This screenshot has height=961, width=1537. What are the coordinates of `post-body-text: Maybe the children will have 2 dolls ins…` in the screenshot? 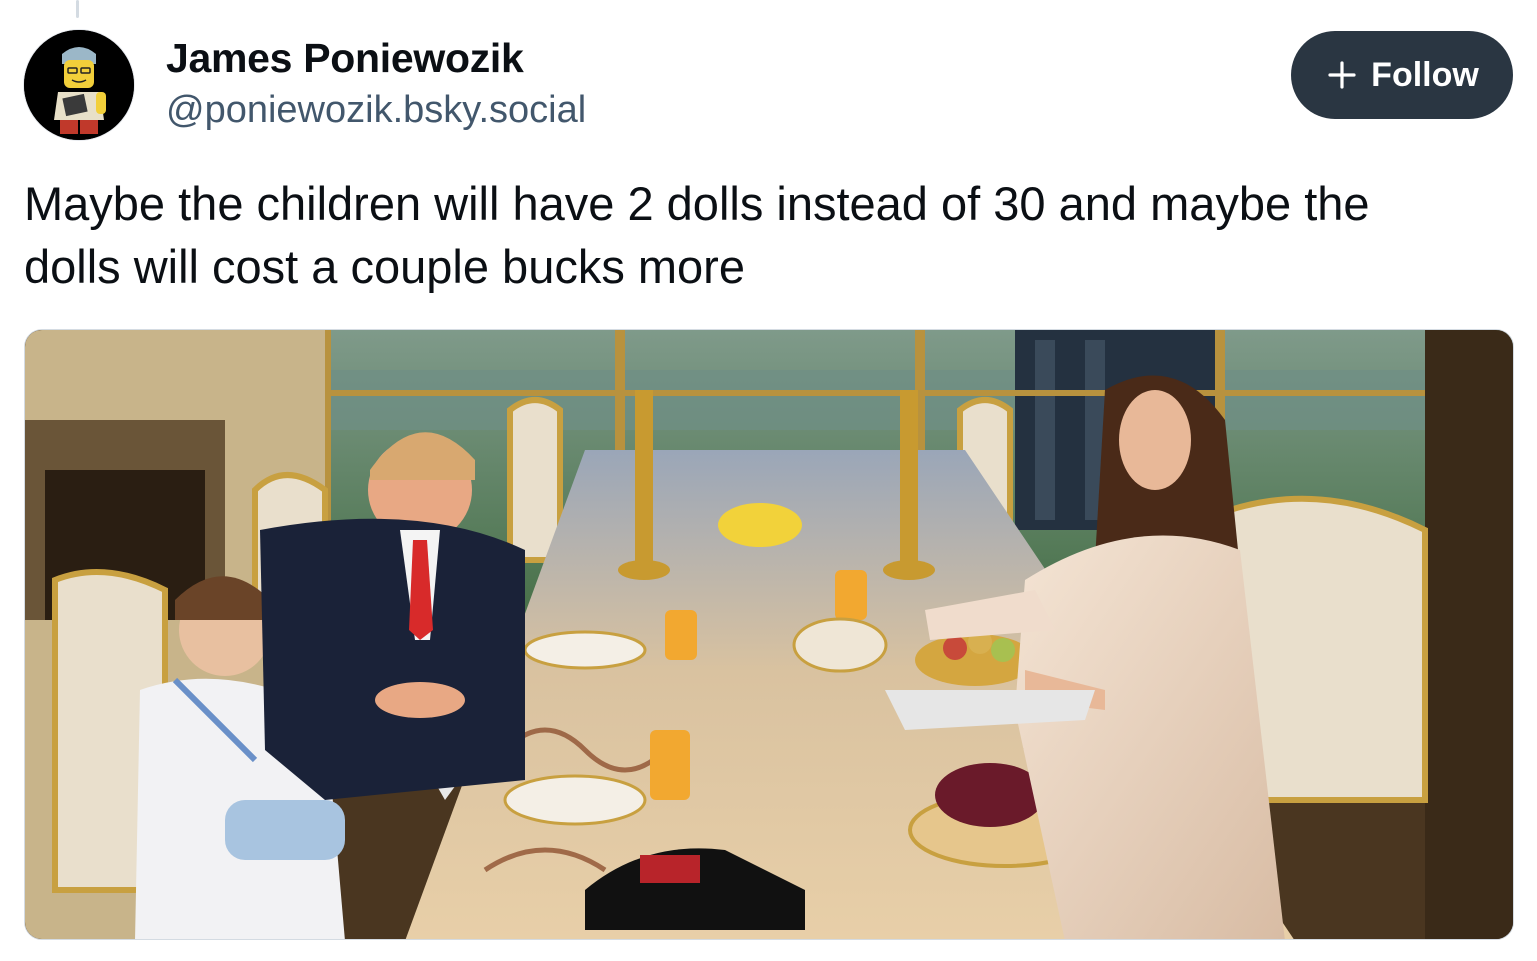 It's located at (769, 235).